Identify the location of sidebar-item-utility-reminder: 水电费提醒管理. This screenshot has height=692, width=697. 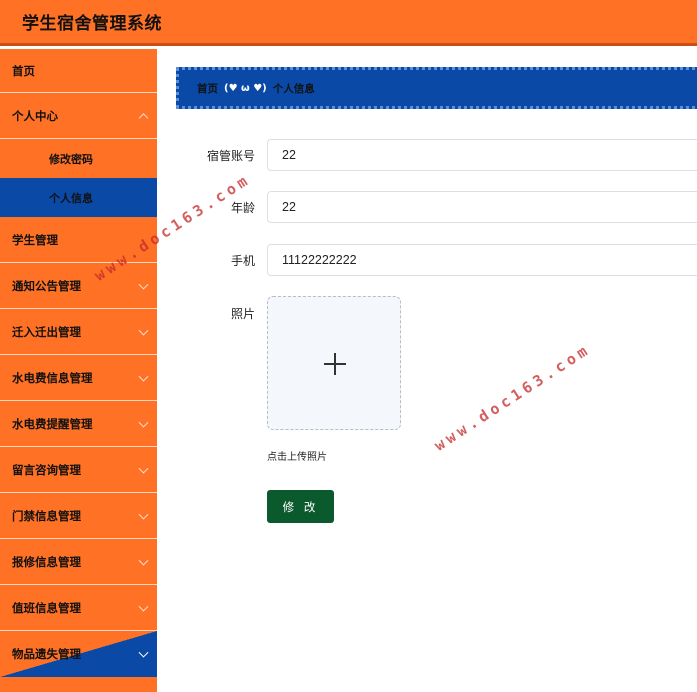
(78, 424).